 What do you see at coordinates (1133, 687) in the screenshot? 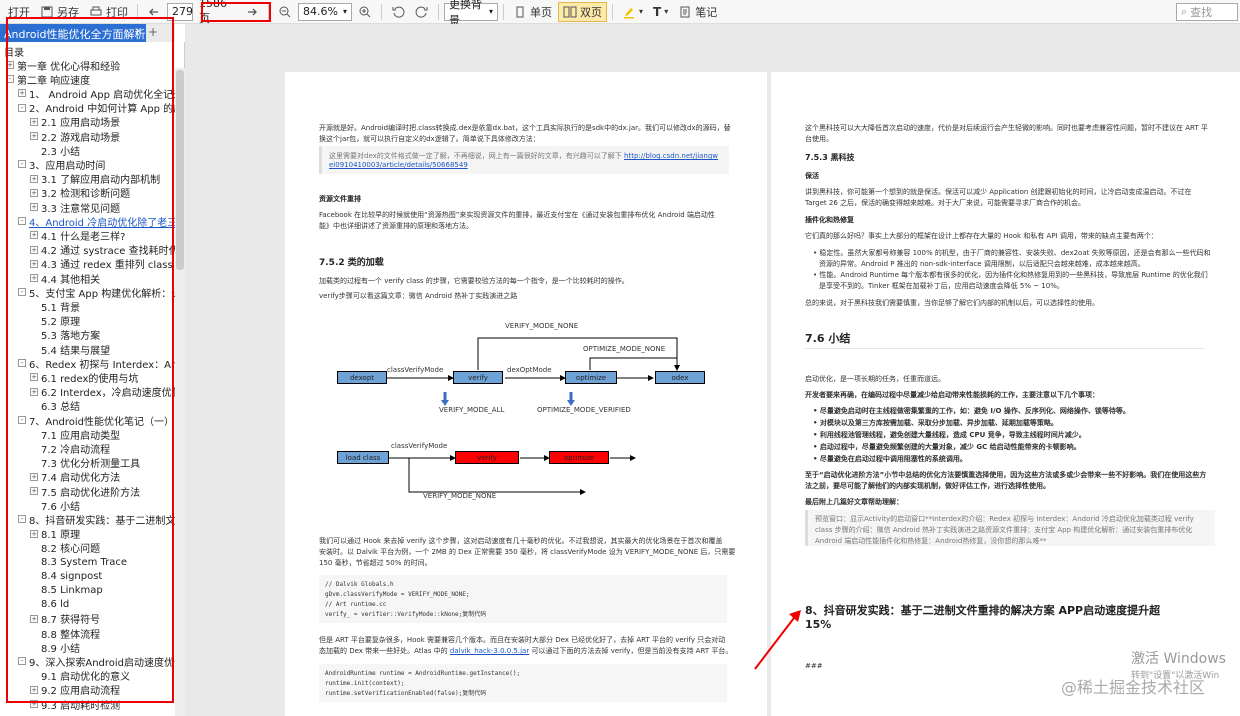
I see `juejin-watermark: @稀土掘金技术社区` at bounding box center [1133, 687].